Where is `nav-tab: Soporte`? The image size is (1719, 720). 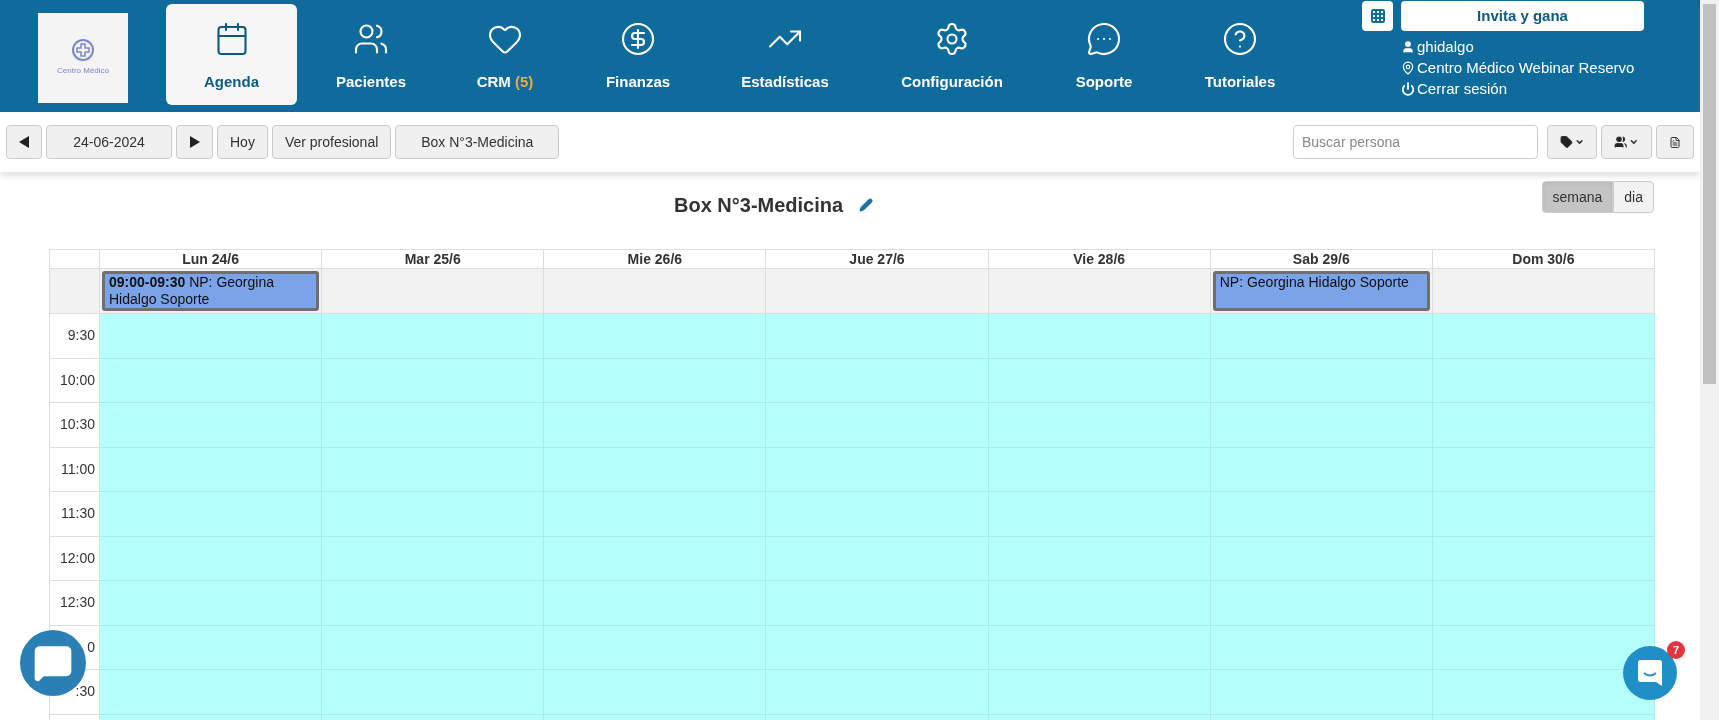
nav-tab: Soporte is located at coordinates (1104, 54).